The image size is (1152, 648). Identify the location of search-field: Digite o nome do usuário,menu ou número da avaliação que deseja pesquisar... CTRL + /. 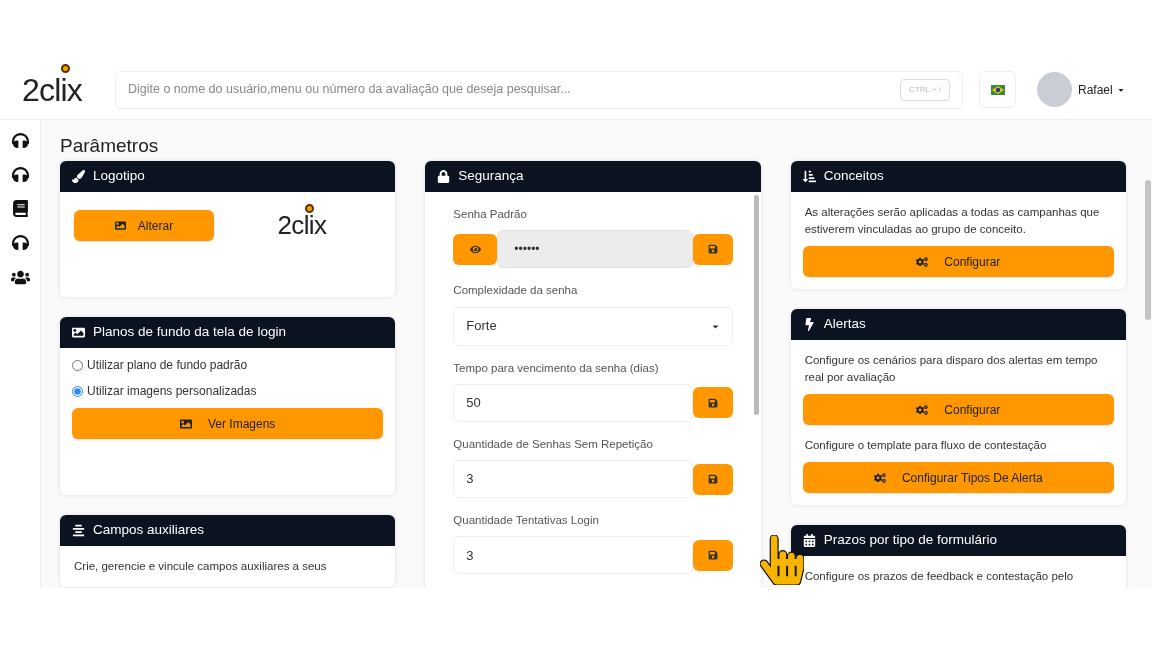
(539, 89).